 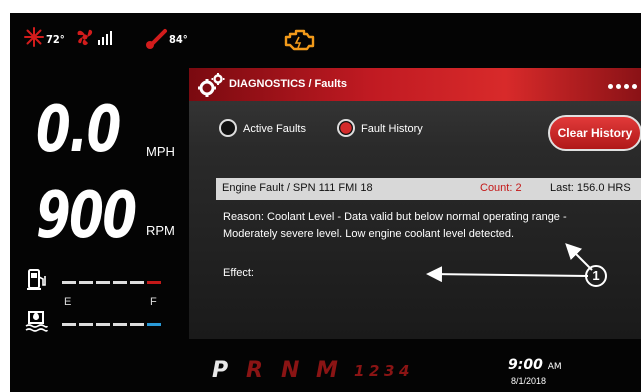 I want to click on gear-manual: M, so click(x=327, y=370).